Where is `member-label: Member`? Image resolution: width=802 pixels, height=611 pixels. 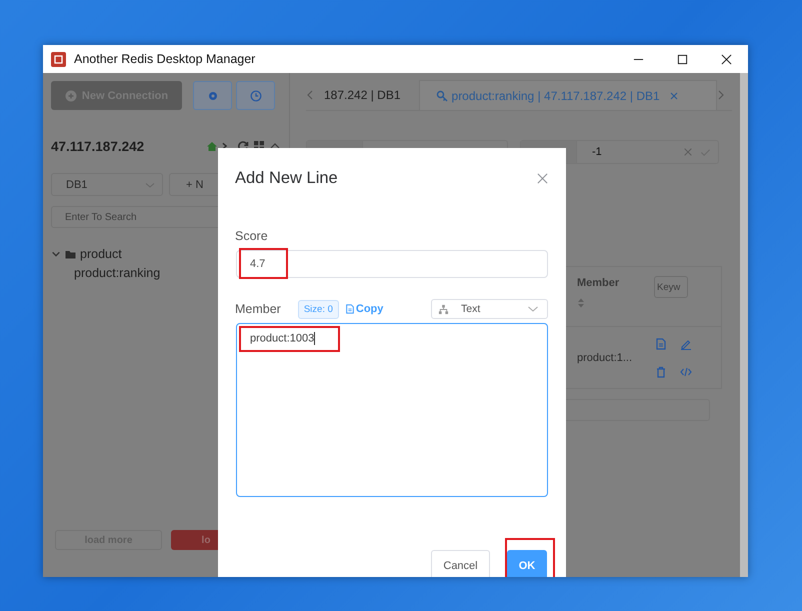
member-label: Member is located at coordinates (258, 309).